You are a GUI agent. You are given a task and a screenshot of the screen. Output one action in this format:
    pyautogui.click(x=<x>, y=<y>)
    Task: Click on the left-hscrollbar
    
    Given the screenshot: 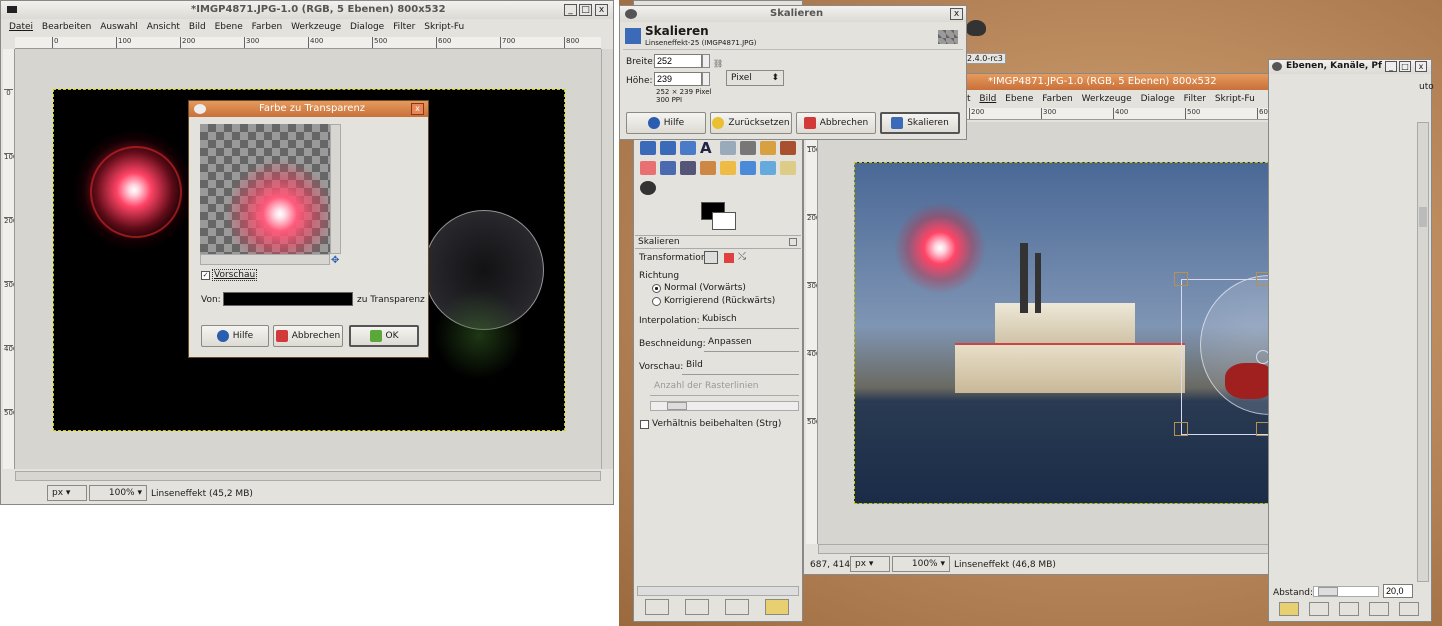 What is the action you would take?
    pyautogui.click(x=308, y=476)
    